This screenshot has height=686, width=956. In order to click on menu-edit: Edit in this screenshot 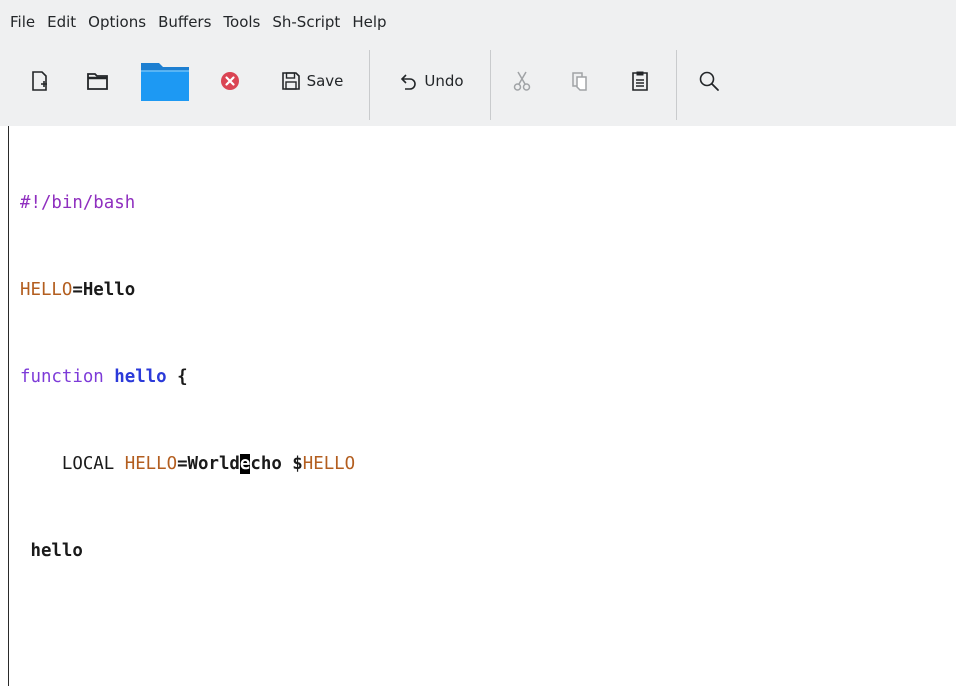, I will do `click(61, 22)`.